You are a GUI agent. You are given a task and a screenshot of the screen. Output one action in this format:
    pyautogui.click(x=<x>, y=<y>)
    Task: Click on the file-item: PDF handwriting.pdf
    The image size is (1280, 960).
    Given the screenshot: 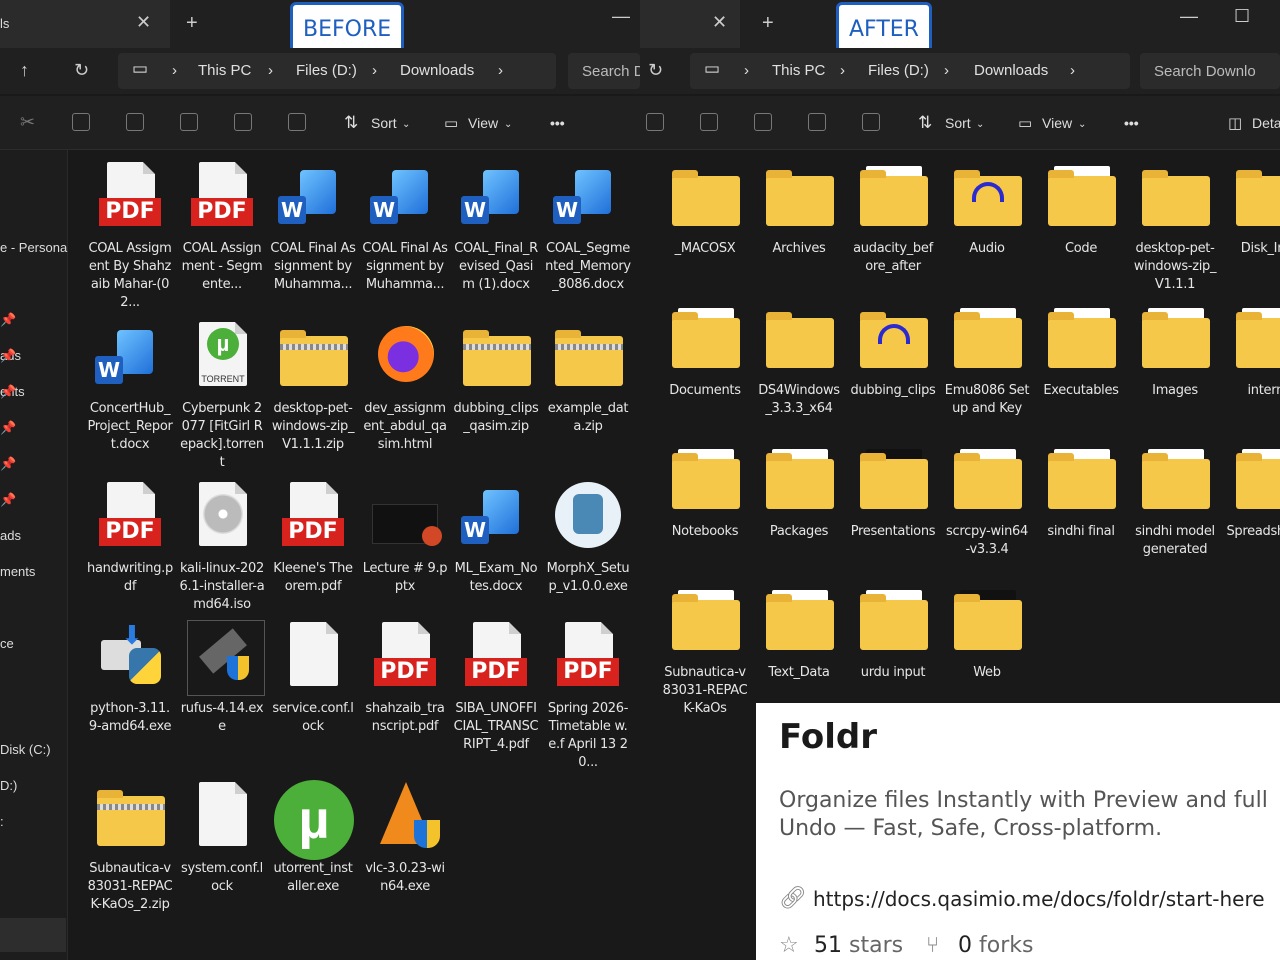 What is the action you would take?
    pyautogui.click(x=130, y=538)
    